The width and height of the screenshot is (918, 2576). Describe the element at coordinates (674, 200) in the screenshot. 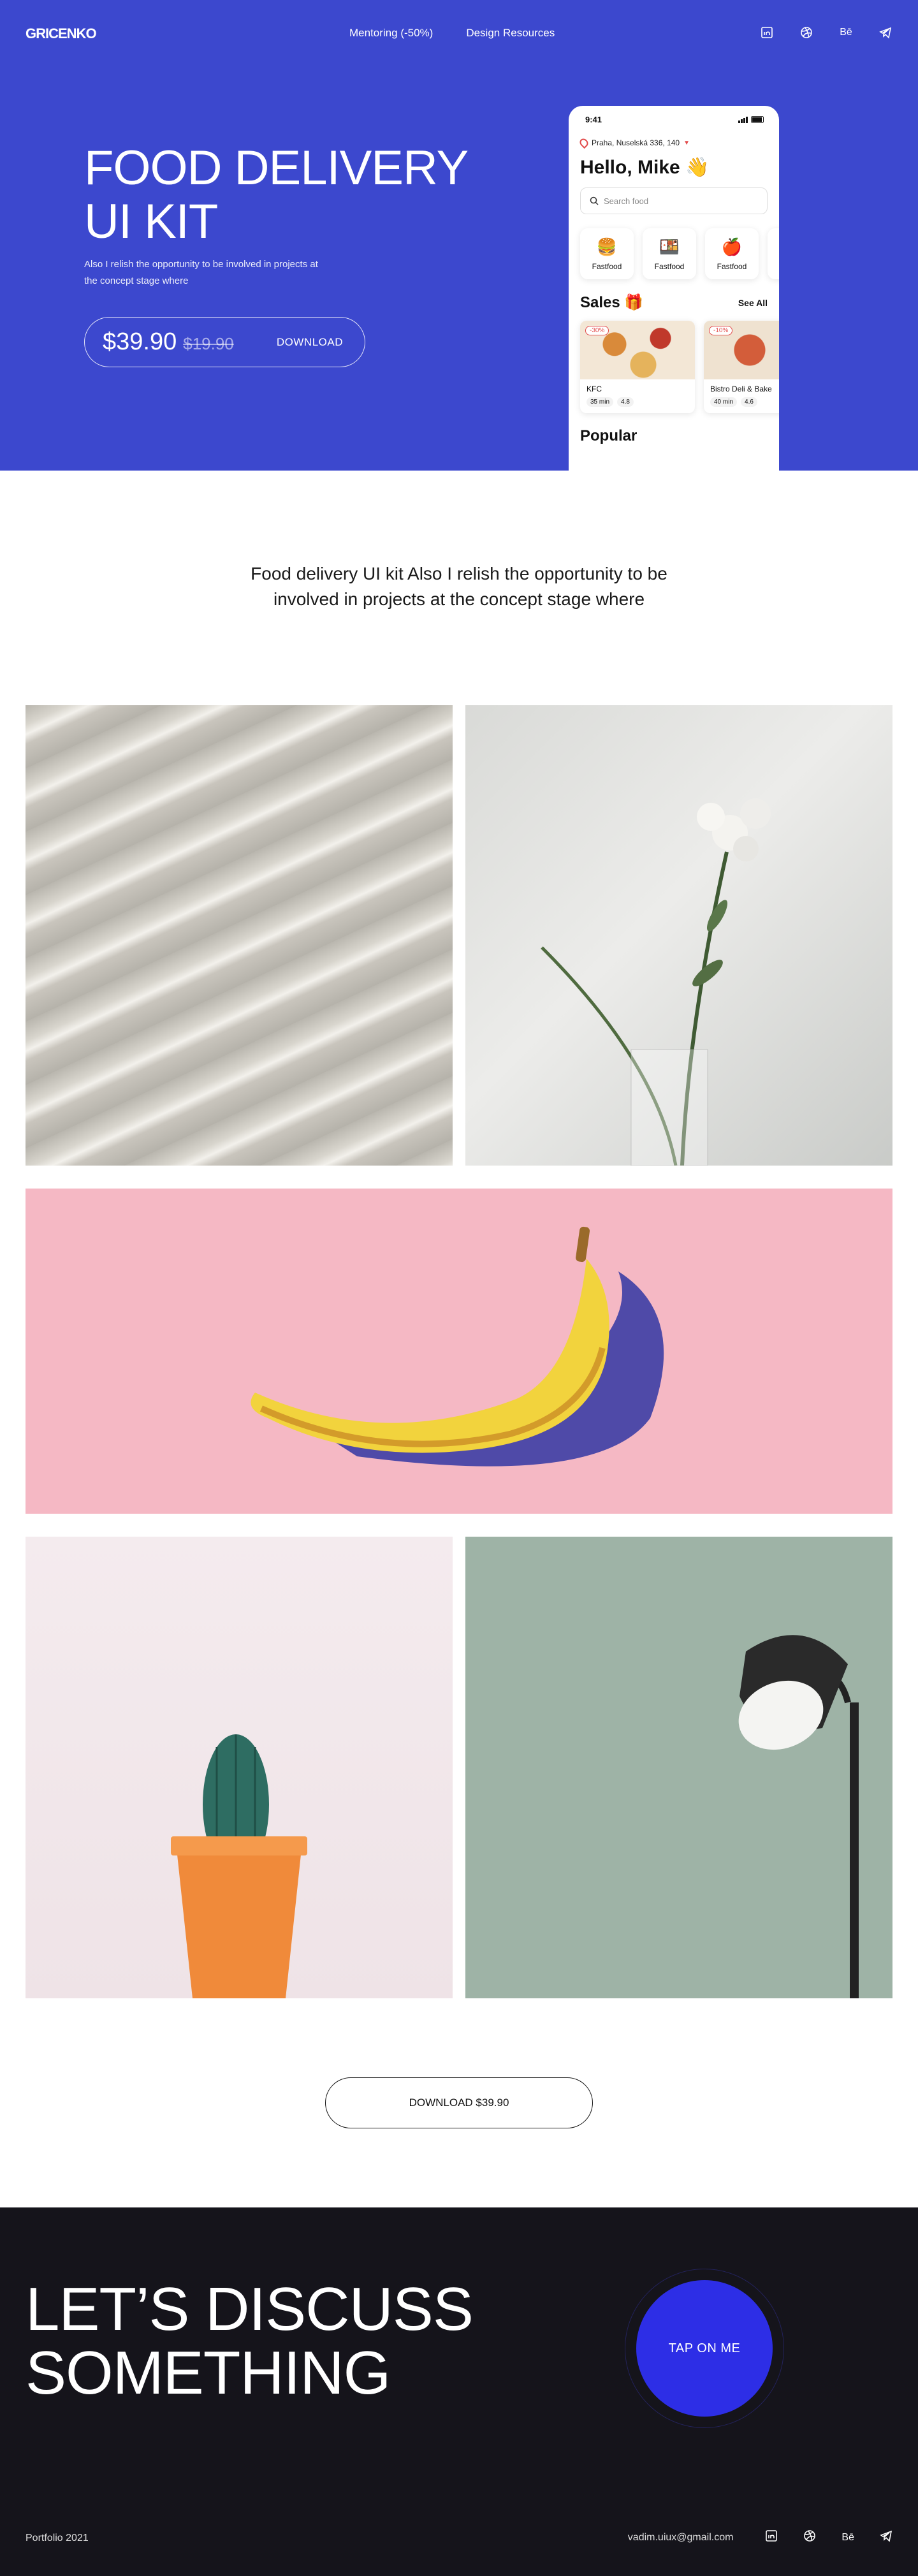

I see `phone-search-input: Search food` at that location.